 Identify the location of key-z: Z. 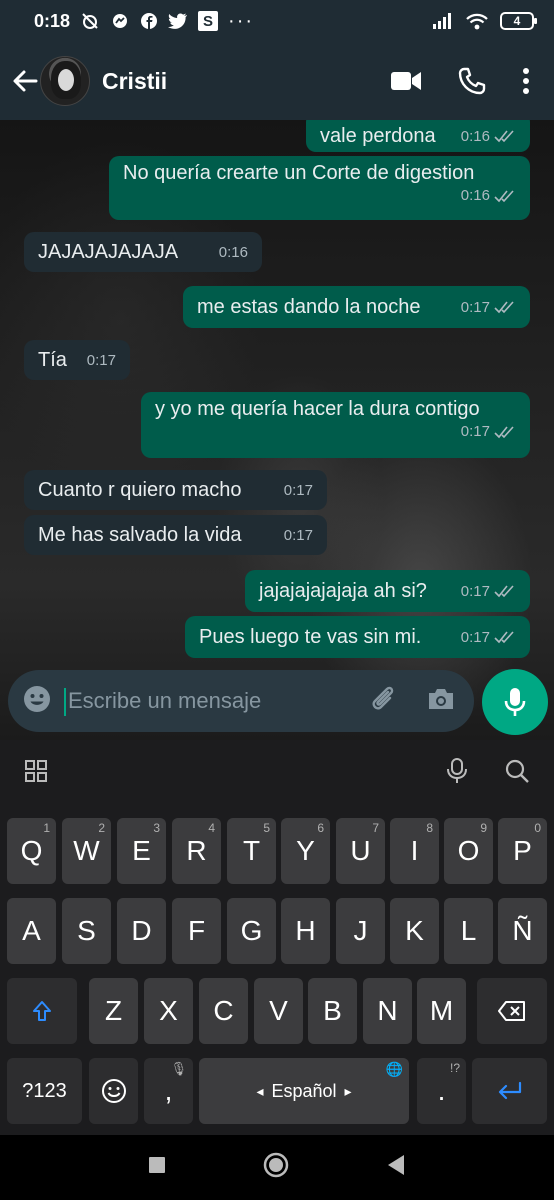
(113, 1011).